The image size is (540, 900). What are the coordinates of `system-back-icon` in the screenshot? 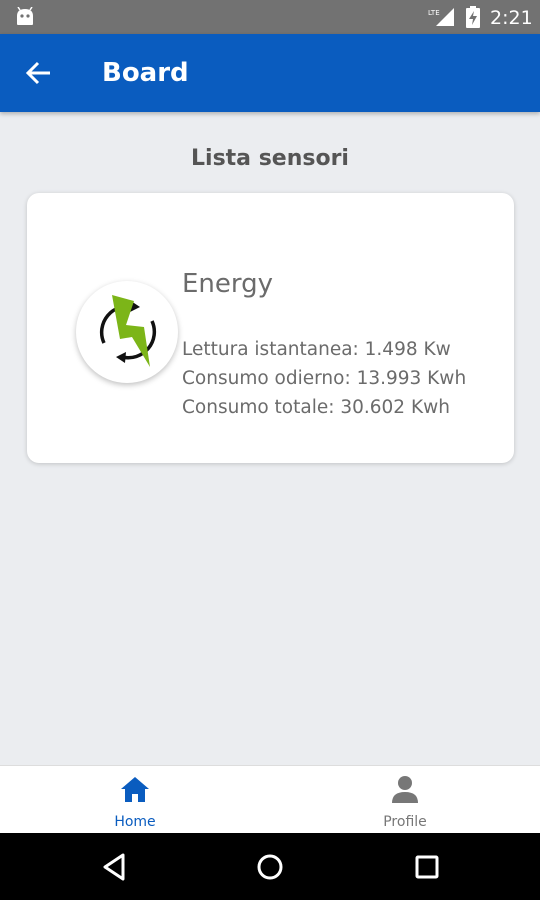 It's located at (114, 867).